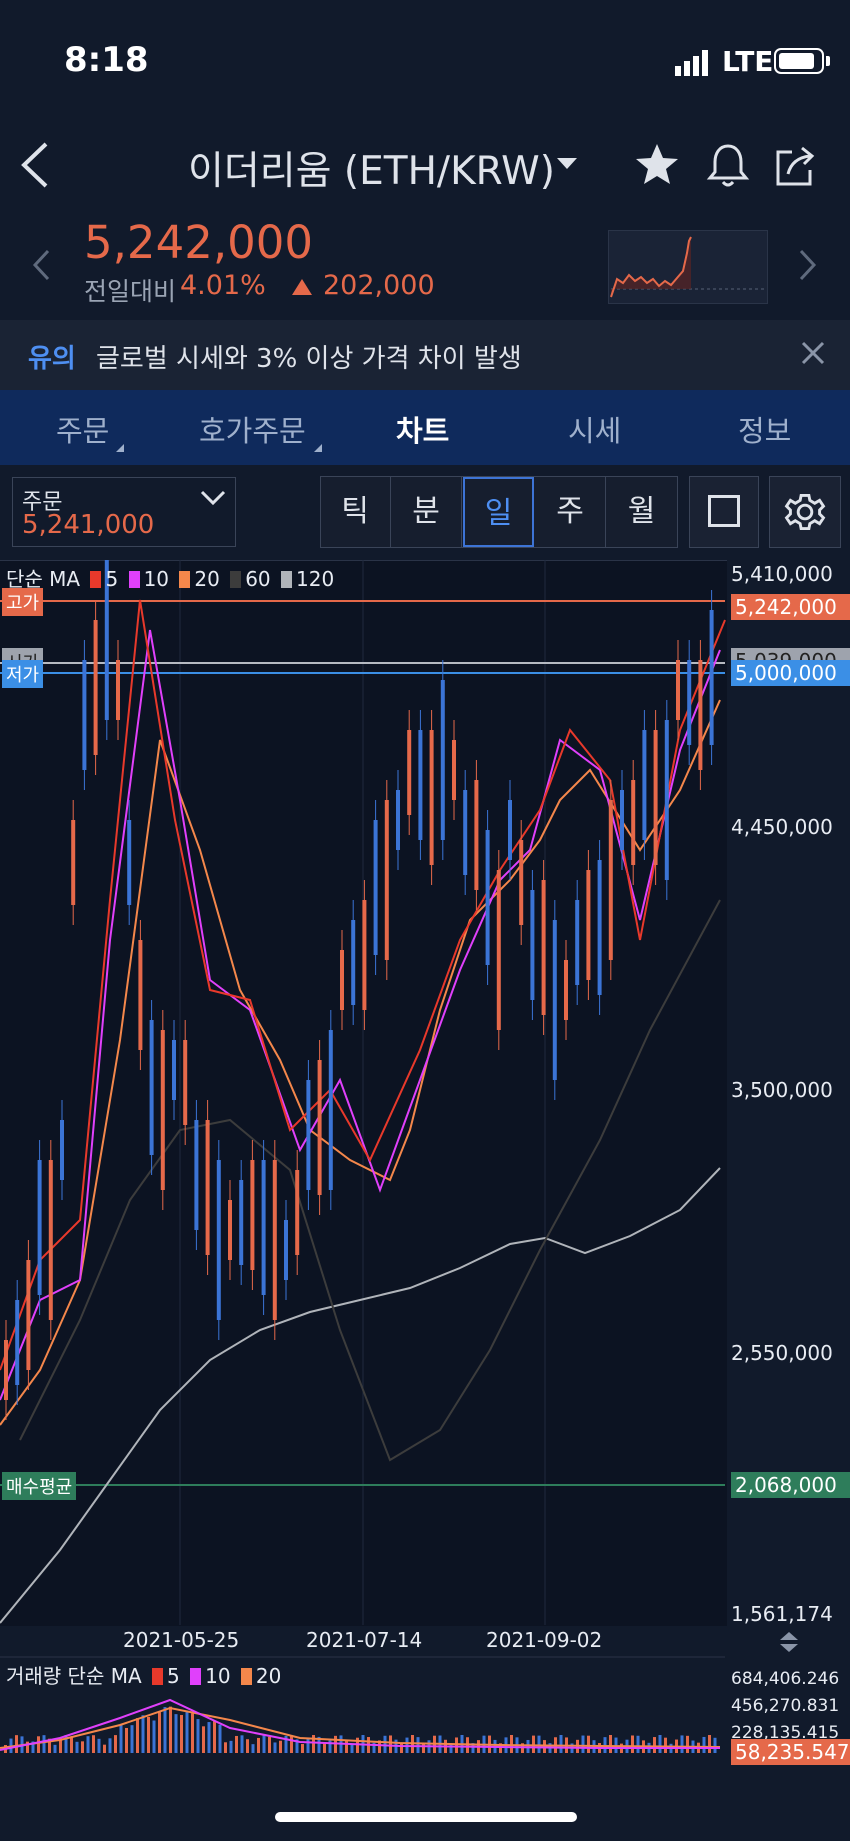 The image size is (850, 1841). Describe the element at coordinates (748, 61) in the screenshot. I see `network-label: LTE` at that location.